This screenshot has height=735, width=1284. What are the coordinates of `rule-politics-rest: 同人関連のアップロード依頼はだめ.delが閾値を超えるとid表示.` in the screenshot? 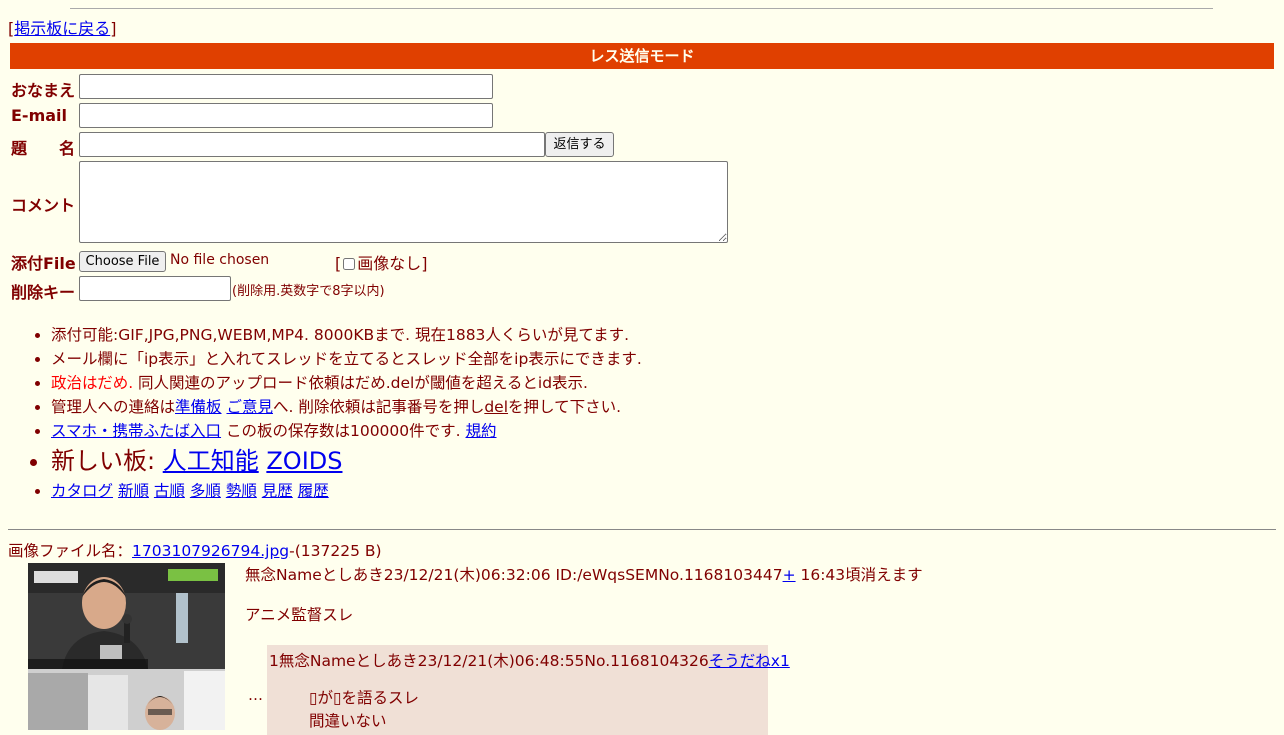 It's located at (360, 383).